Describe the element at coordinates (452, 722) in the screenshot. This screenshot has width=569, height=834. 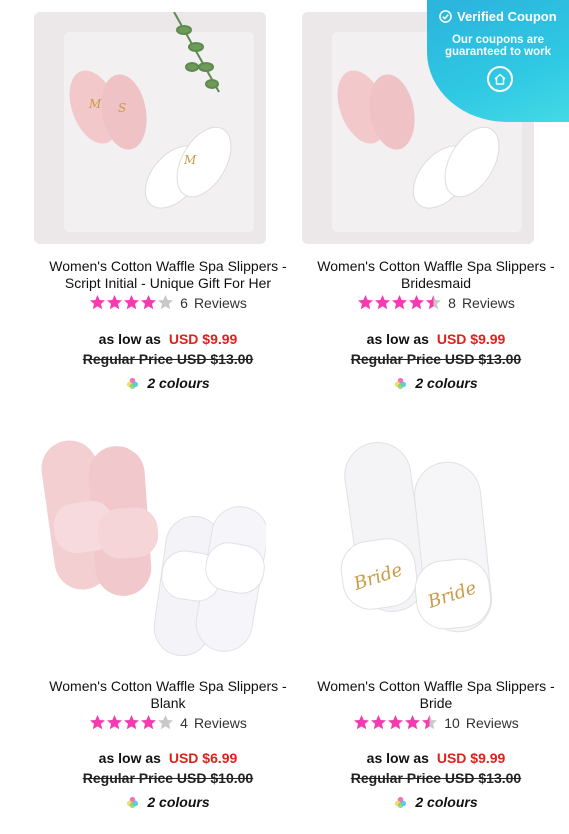
I see `reviews-count: 10` at that location.